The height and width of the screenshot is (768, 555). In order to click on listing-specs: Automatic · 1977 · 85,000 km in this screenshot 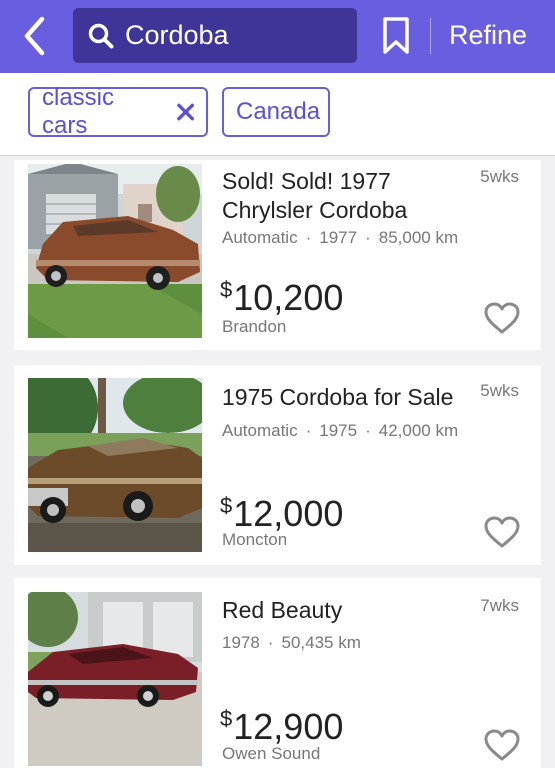, I will do `click(340, 237)`.